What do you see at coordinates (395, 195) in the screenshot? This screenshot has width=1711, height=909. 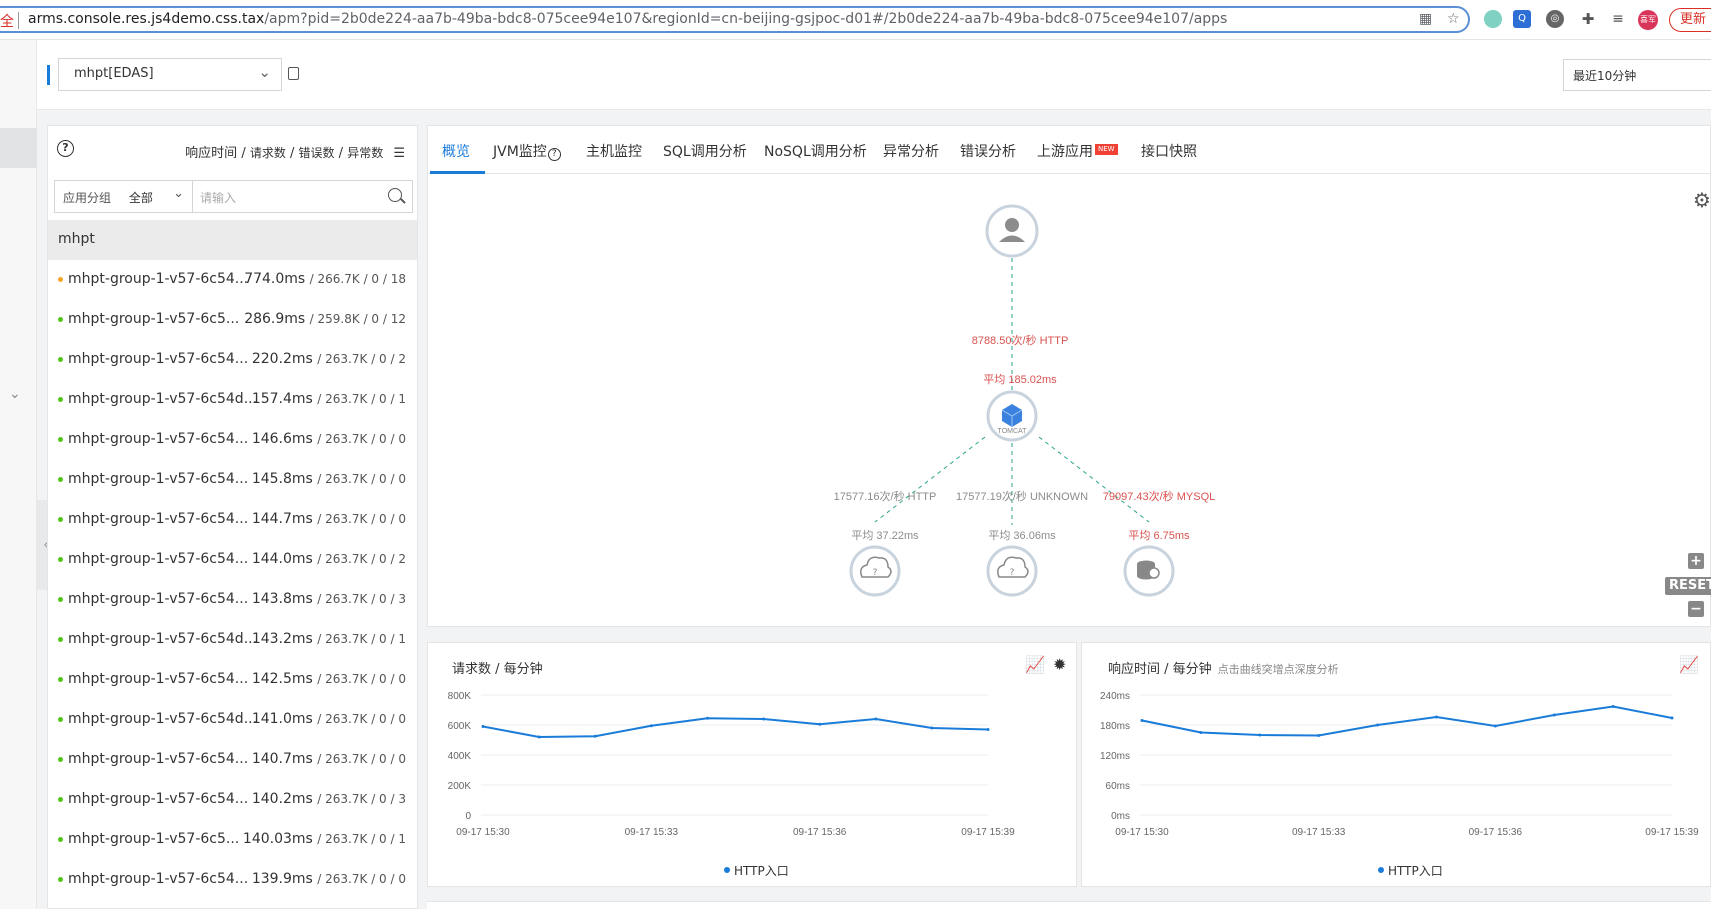 I see `search-icon` at bounding box center [395, 195].